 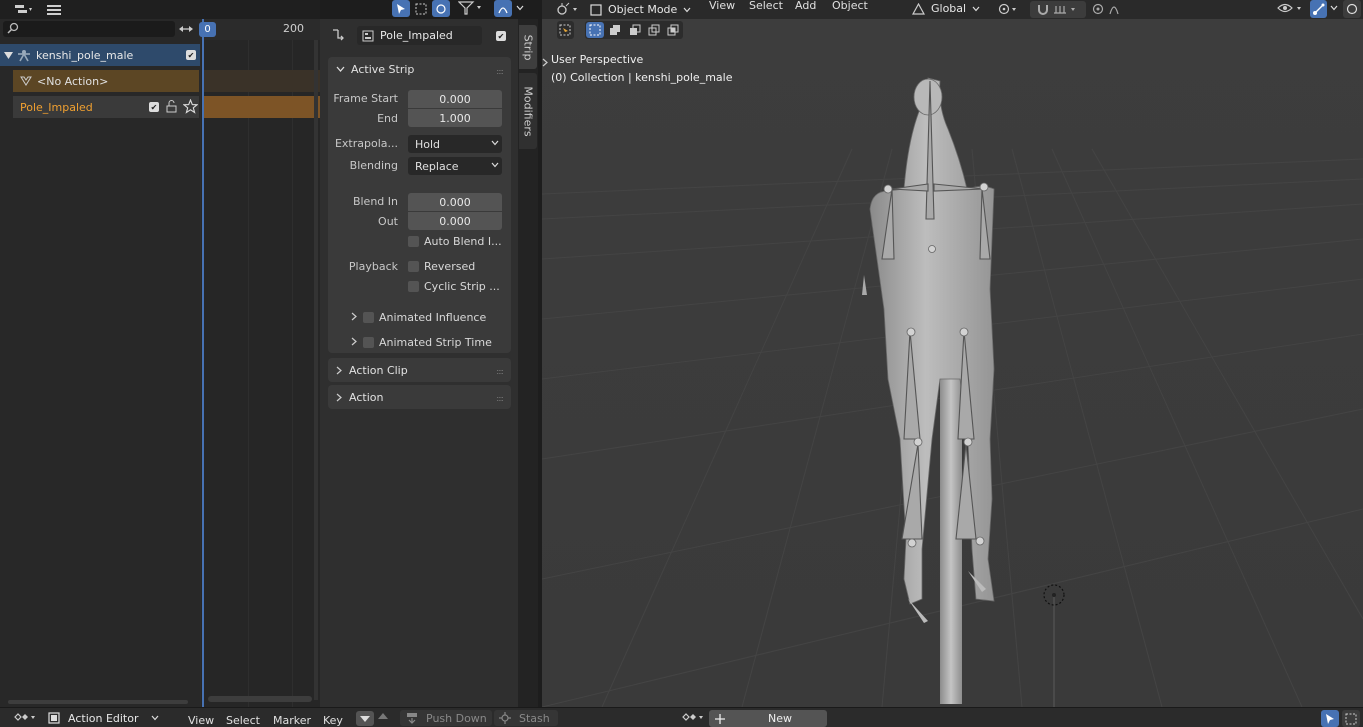 I want to click on stash-button: Stash, so click(x=526, y=718).